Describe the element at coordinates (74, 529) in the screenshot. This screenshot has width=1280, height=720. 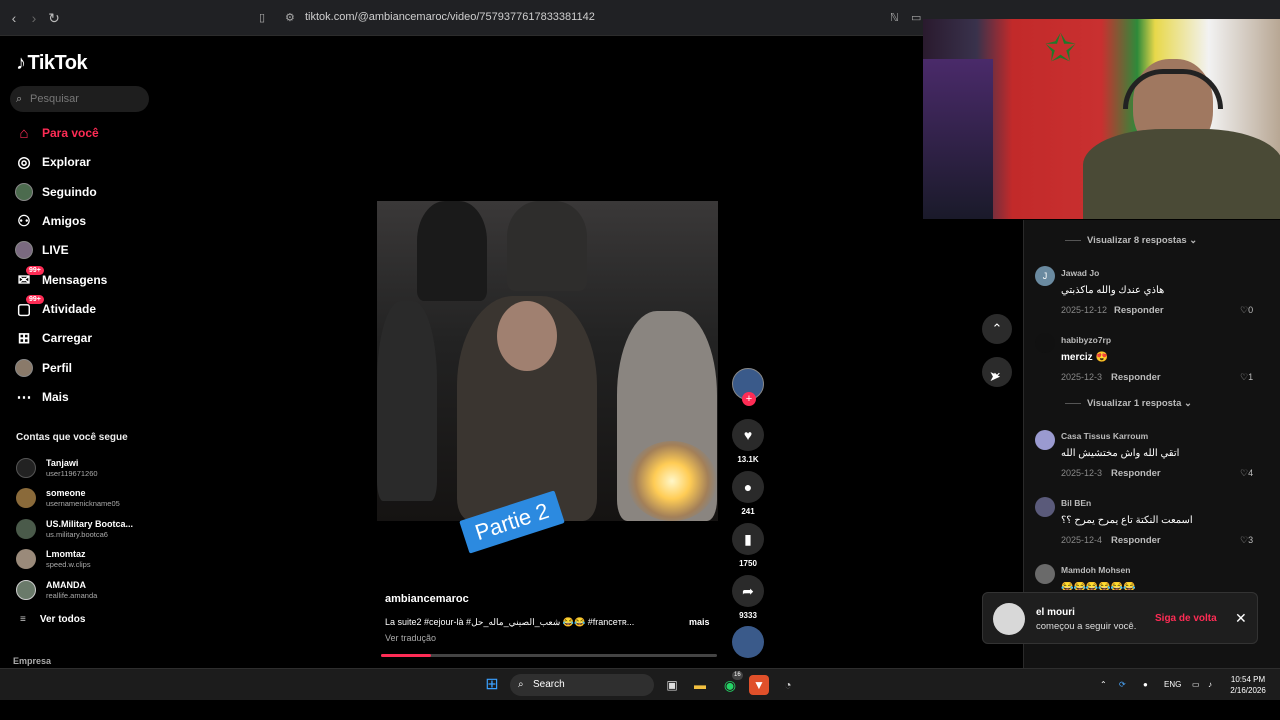
I see `following-account-item: US.Military Bootca... us.military.bootca6` at that location.